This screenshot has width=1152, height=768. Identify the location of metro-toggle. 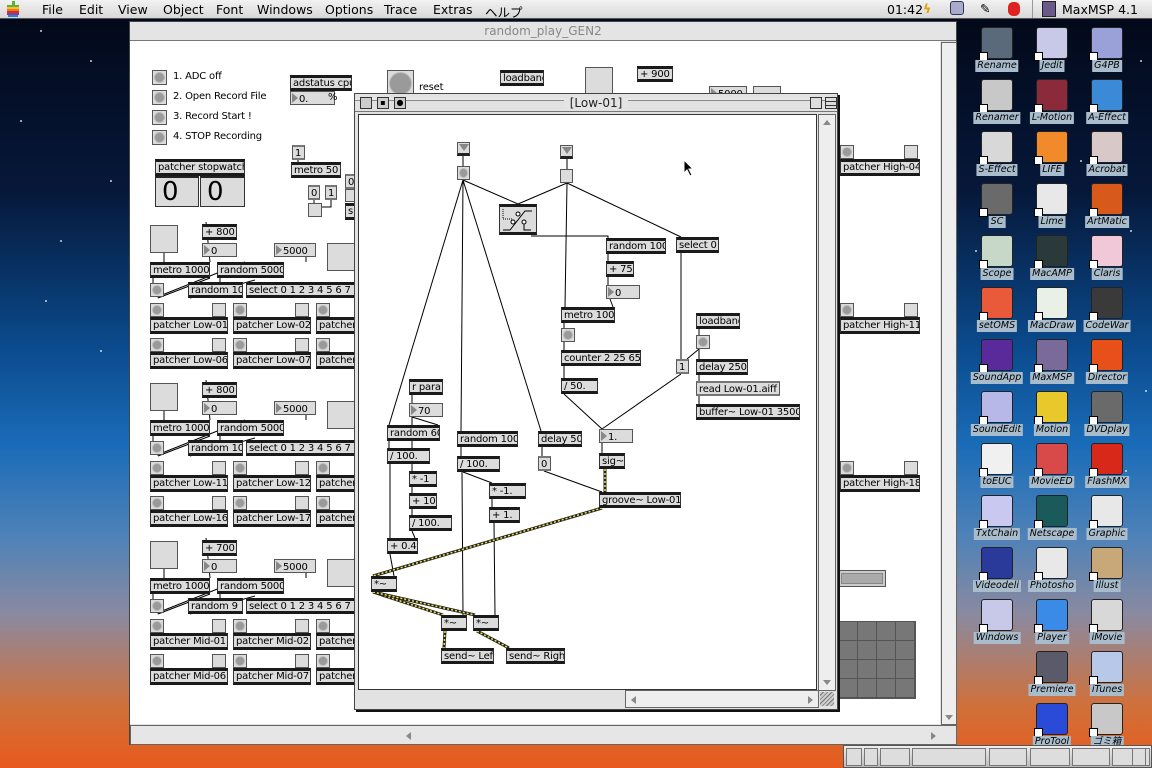
(164, 397).